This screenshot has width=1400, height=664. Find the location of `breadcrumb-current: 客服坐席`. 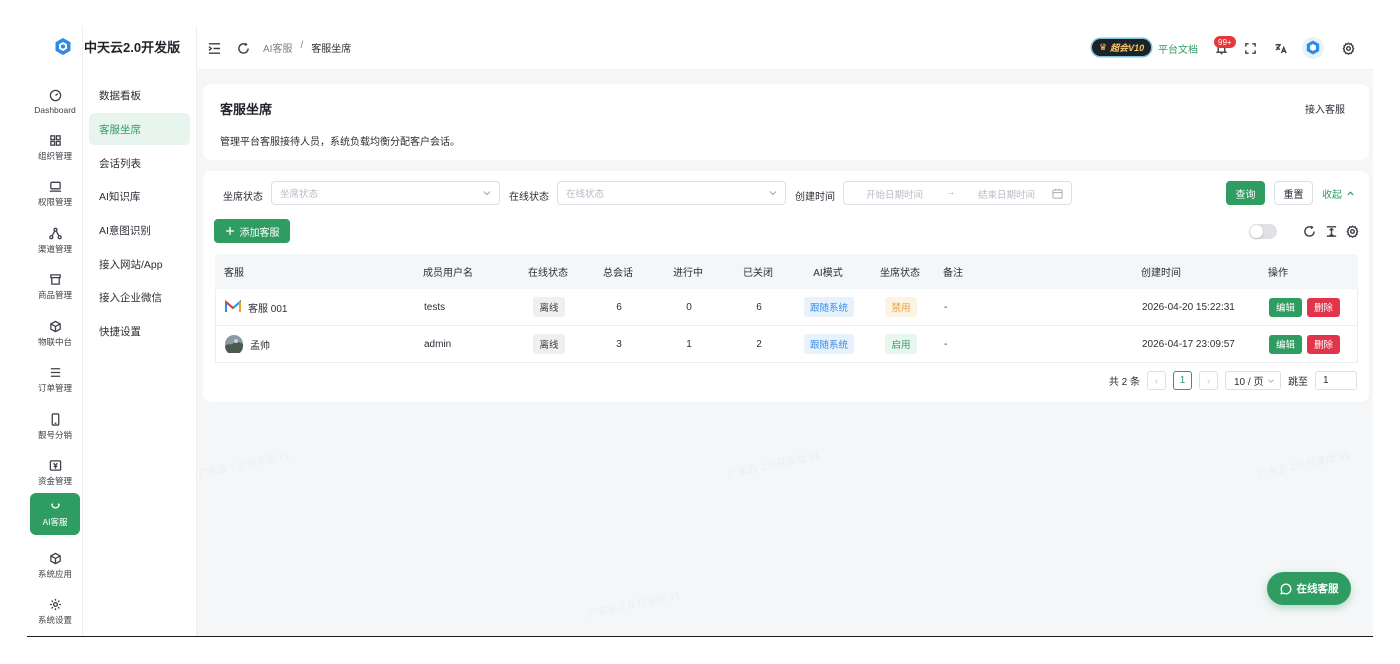

breadcrumb-current: 客服坐席 is located at coordinates (331, 49).